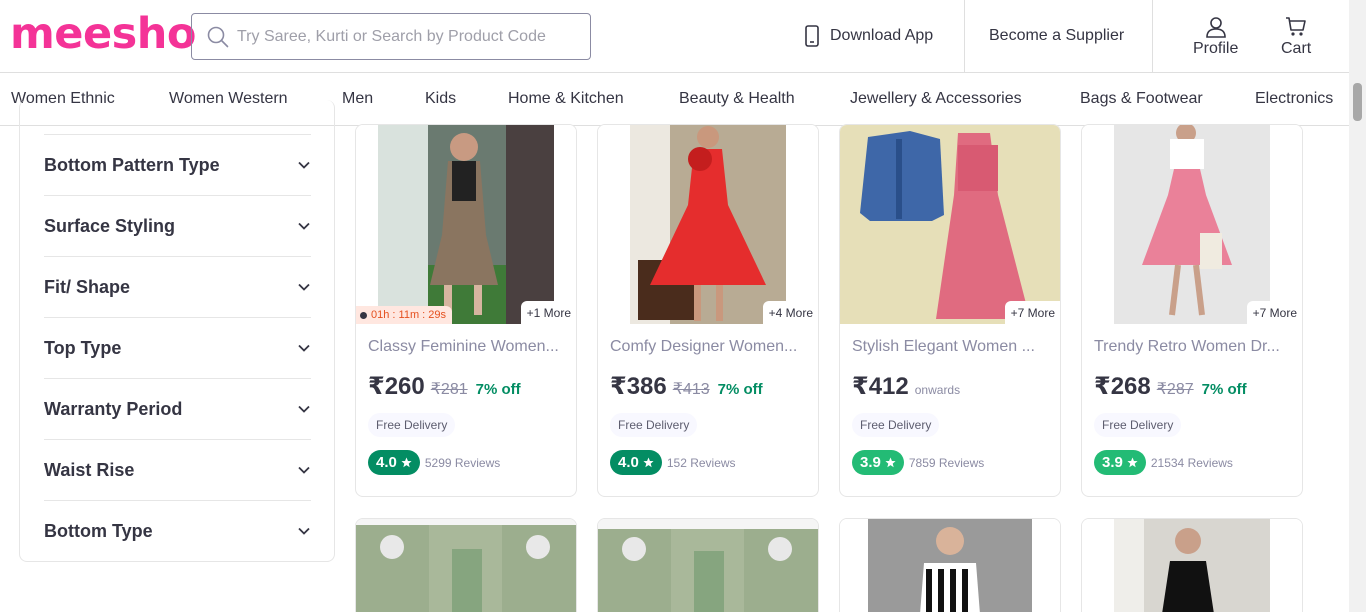  I want to click on product-image: +4 More, so click(708, 224).